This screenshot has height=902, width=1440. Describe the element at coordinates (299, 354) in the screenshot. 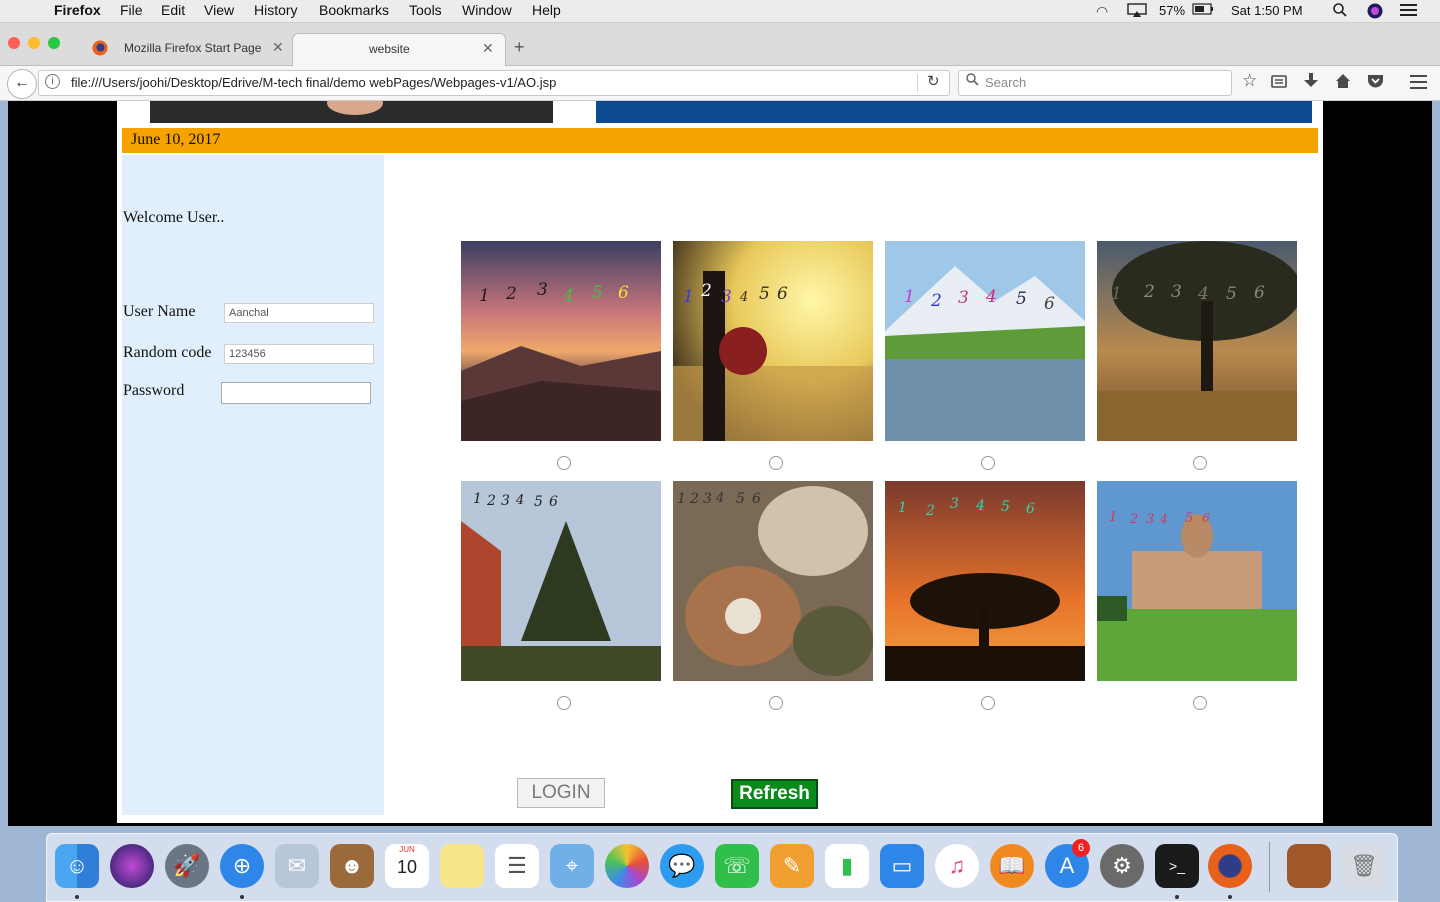

I see `random-code-field: 123456` at that location.